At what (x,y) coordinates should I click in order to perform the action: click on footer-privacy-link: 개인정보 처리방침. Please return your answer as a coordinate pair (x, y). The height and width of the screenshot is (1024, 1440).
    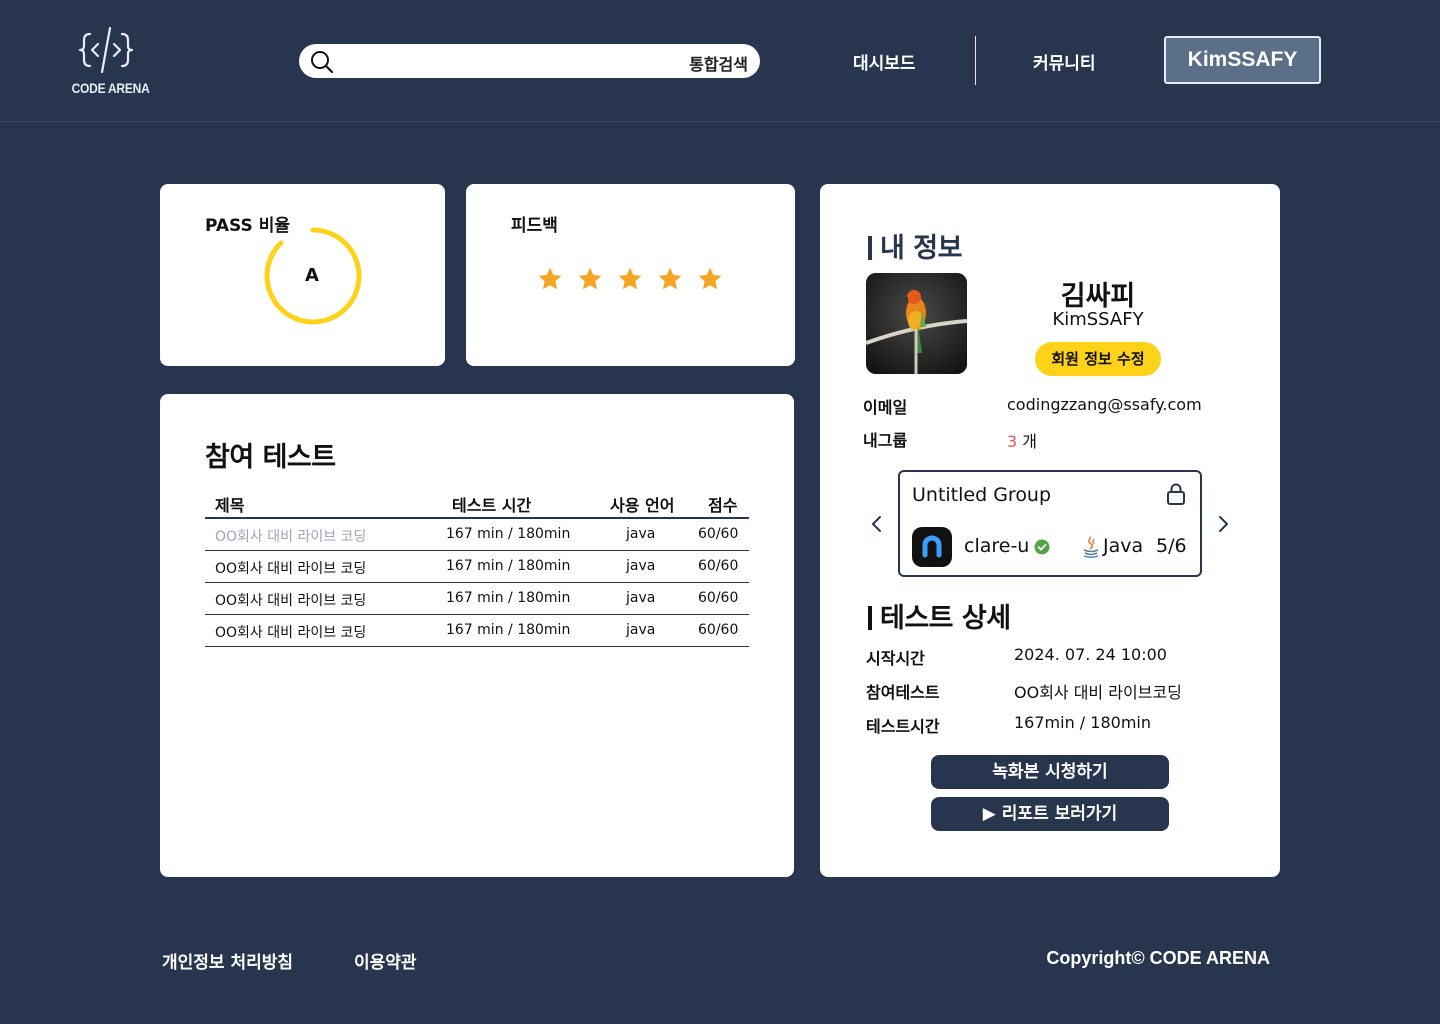
    Looking at the image, I should click on (227, 960).